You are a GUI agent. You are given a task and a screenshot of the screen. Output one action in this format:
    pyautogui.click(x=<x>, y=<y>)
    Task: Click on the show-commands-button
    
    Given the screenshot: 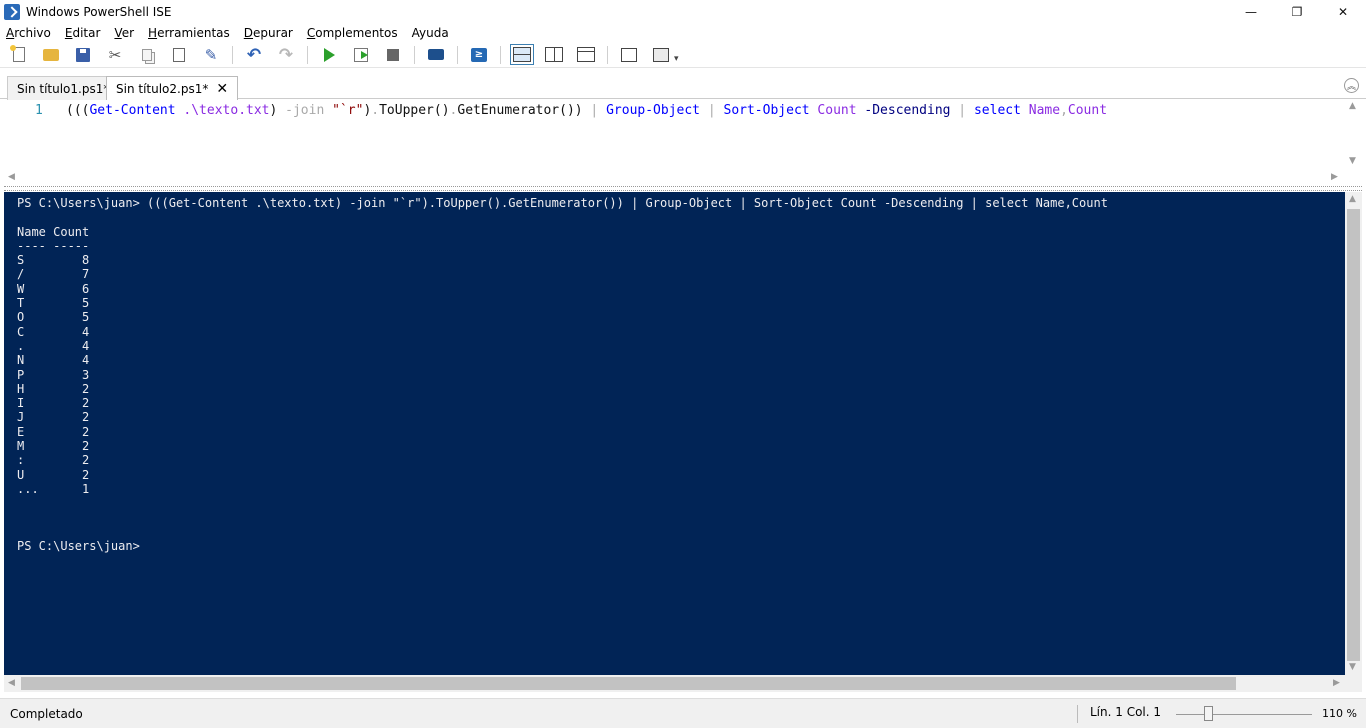 What is the action you would take?
    pyautogui.click(x=629, y=55)
    